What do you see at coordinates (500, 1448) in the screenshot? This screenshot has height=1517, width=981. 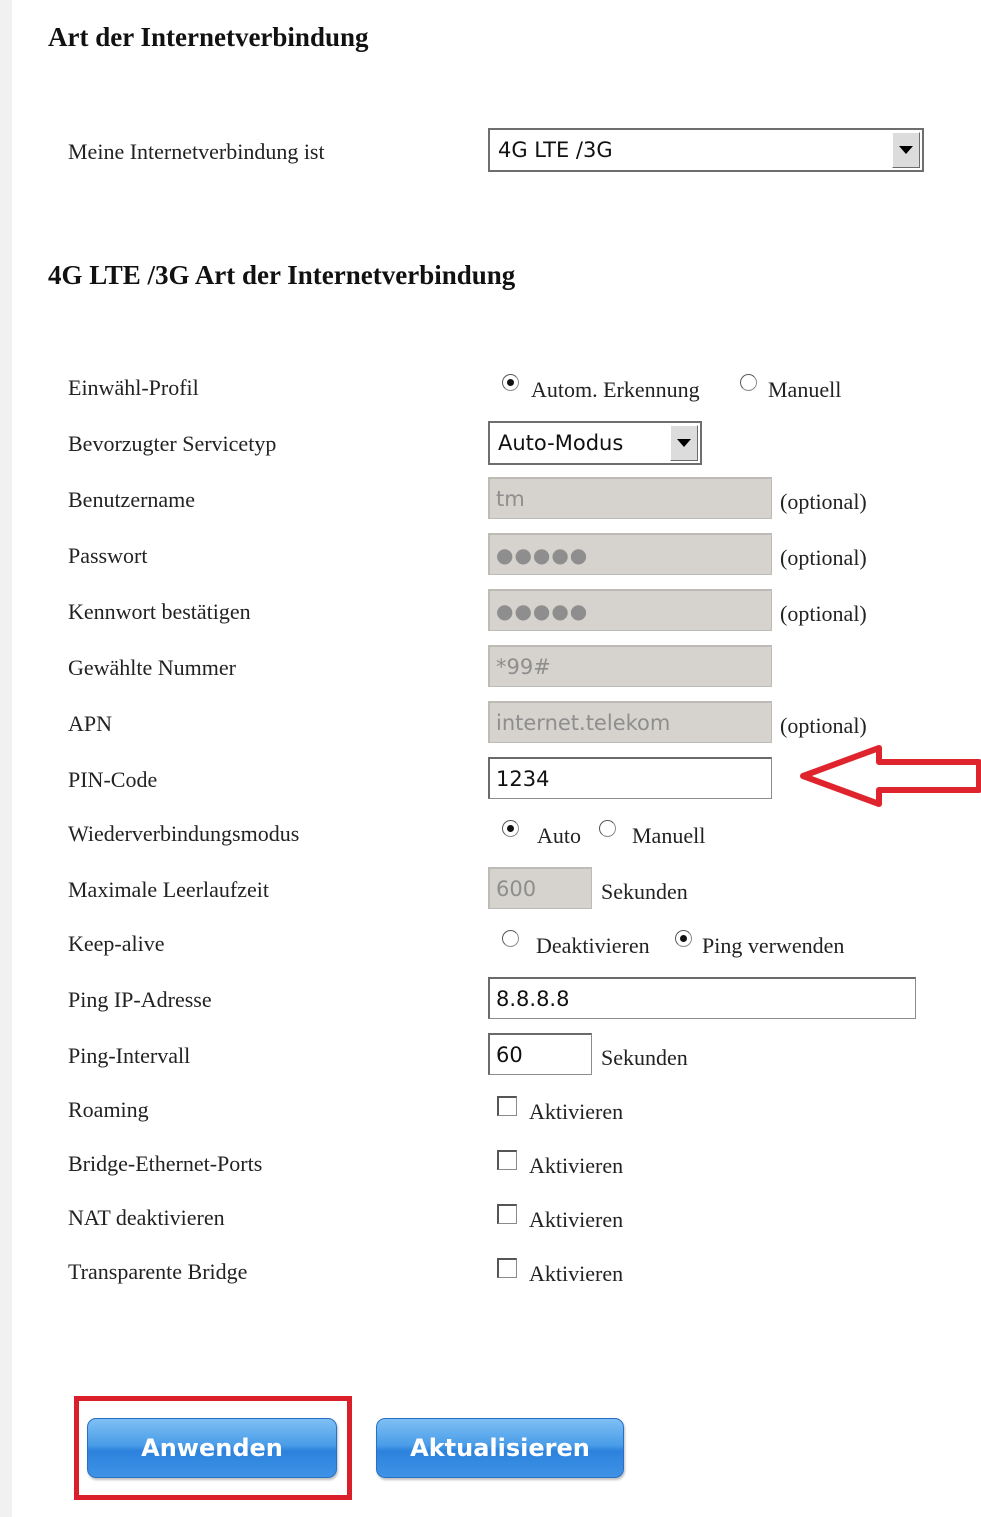 I see `refresh-button: Aktualisieren` at bounding box center [500, 1448].